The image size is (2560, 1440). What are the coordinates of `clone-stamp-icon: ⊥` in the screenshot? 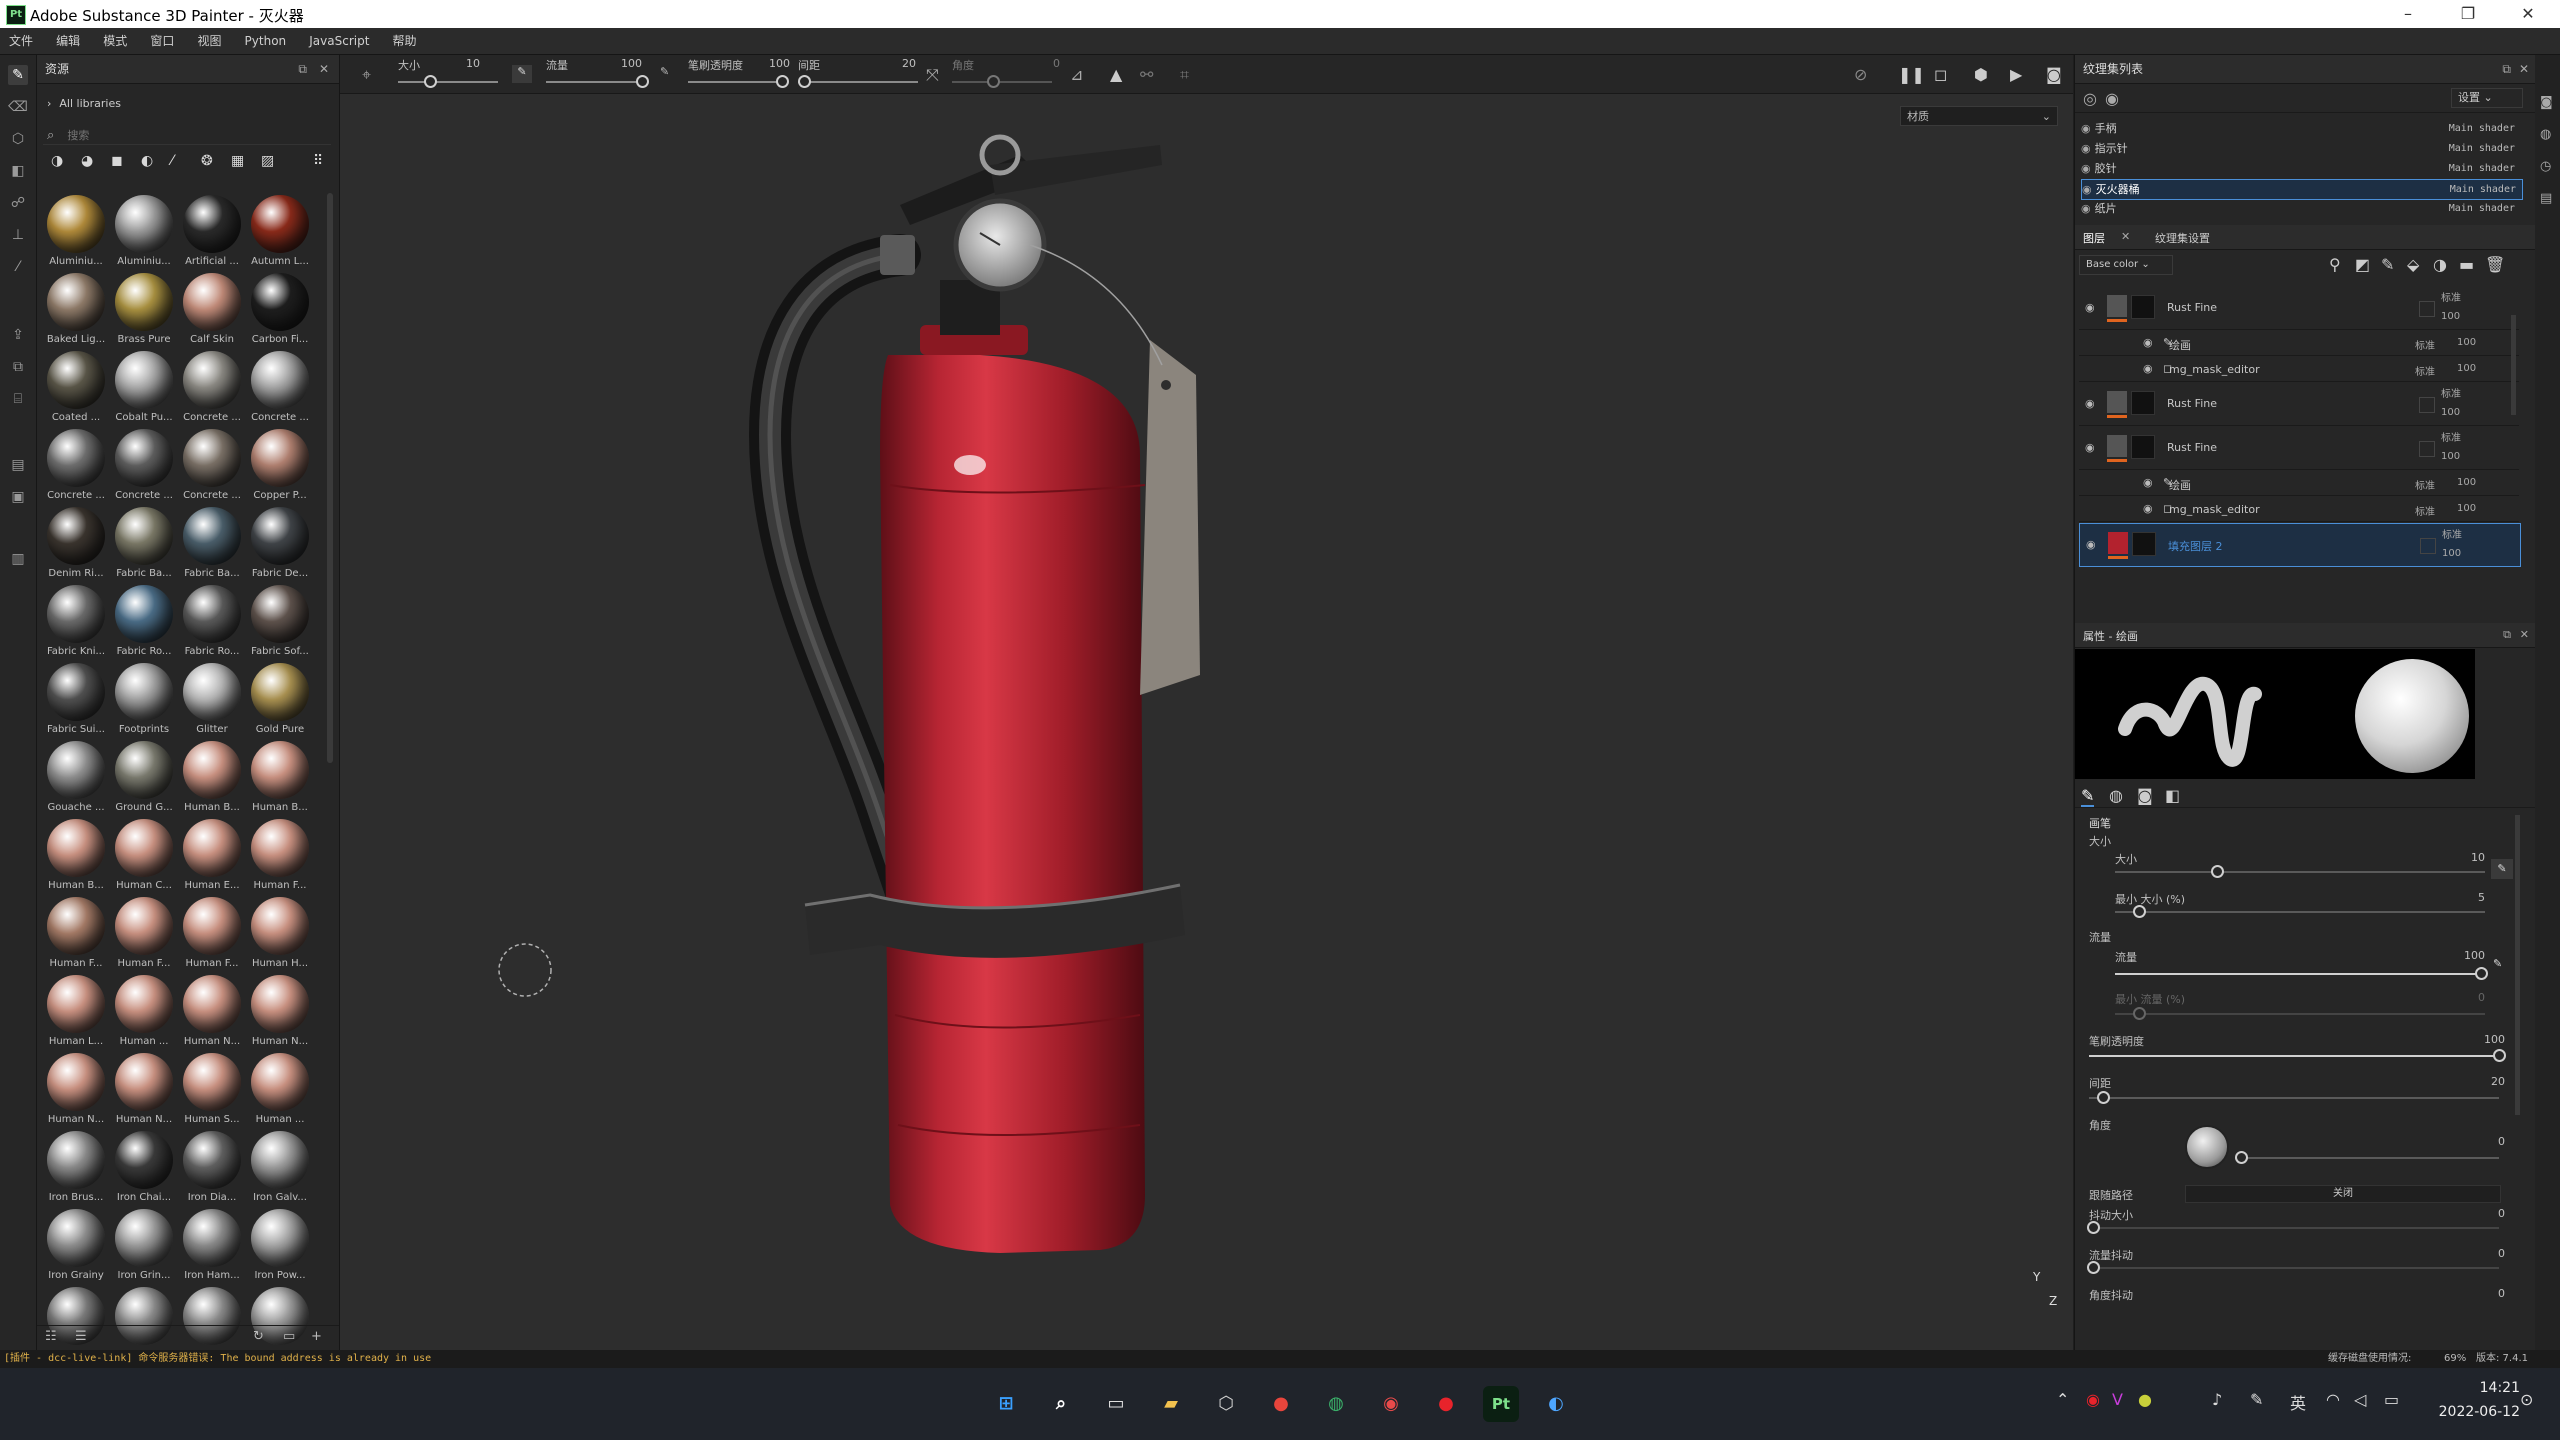 It's located at (18, 235).